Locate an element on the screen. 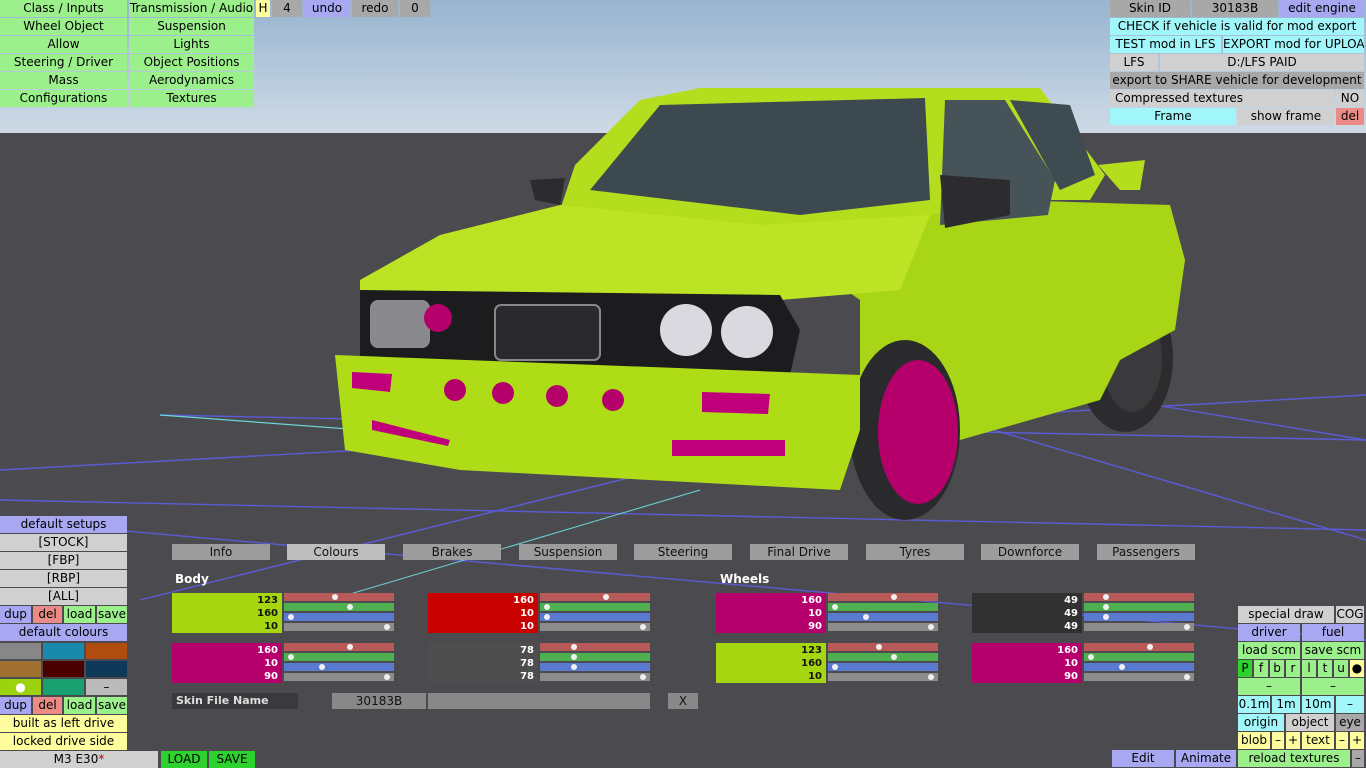 This screenshot has height=768, width=1366. driver-button: driver is located at coordinates (1269, 632).